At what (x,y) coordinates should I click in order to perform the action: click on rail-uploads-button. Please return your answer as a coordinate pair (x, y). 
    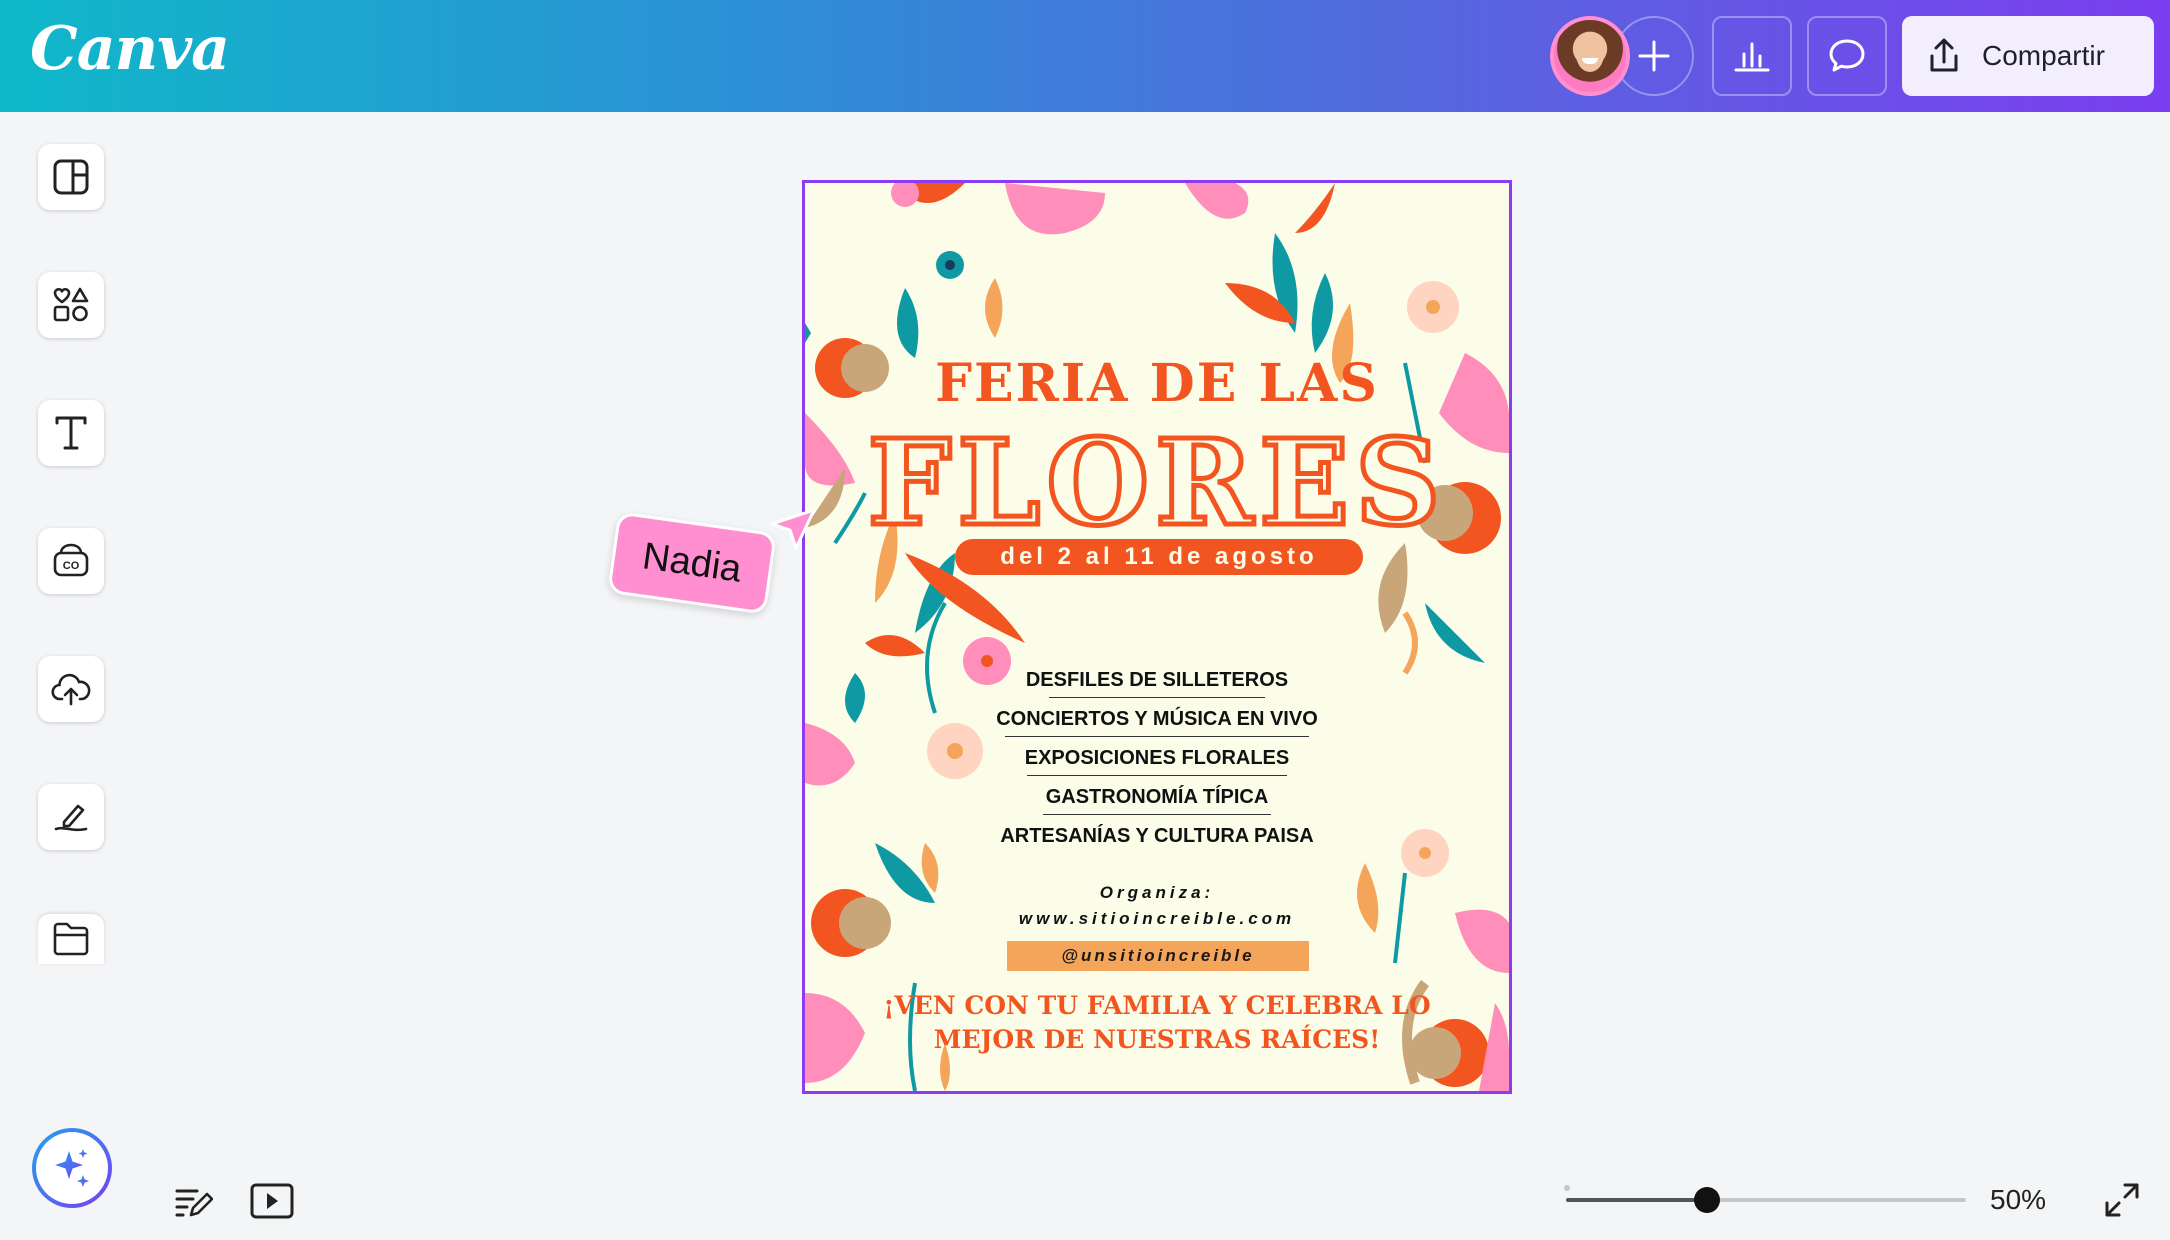
    Looking at the image, I should click on (71, 689).